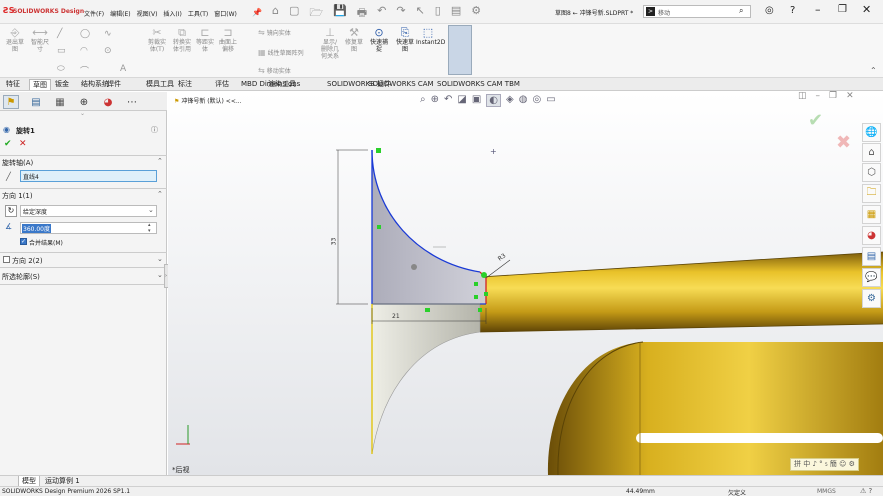  What do you see at coordinates (60, 102) in the screenshot?
I see `configuration-icon: ▦` at bounding box center [60, 102].